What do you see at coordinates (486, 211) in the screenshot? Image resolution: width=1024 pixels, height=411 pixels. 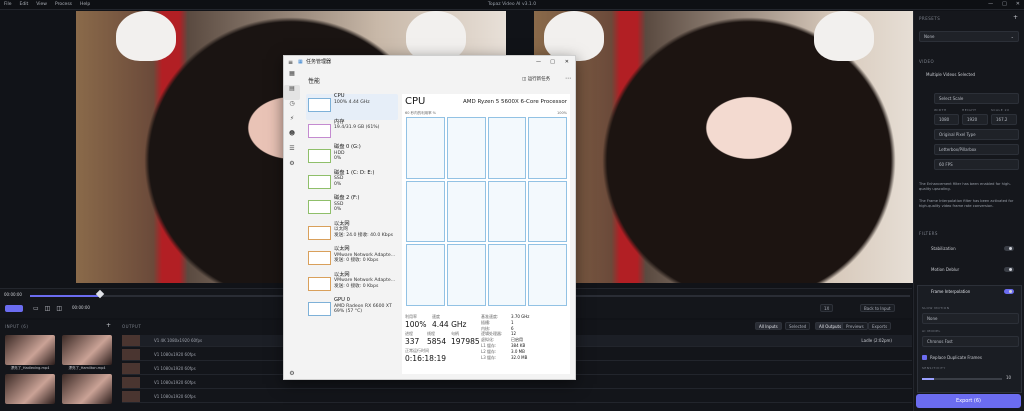 I see `cpu-core-graphs` at bounding box center [486, 211].